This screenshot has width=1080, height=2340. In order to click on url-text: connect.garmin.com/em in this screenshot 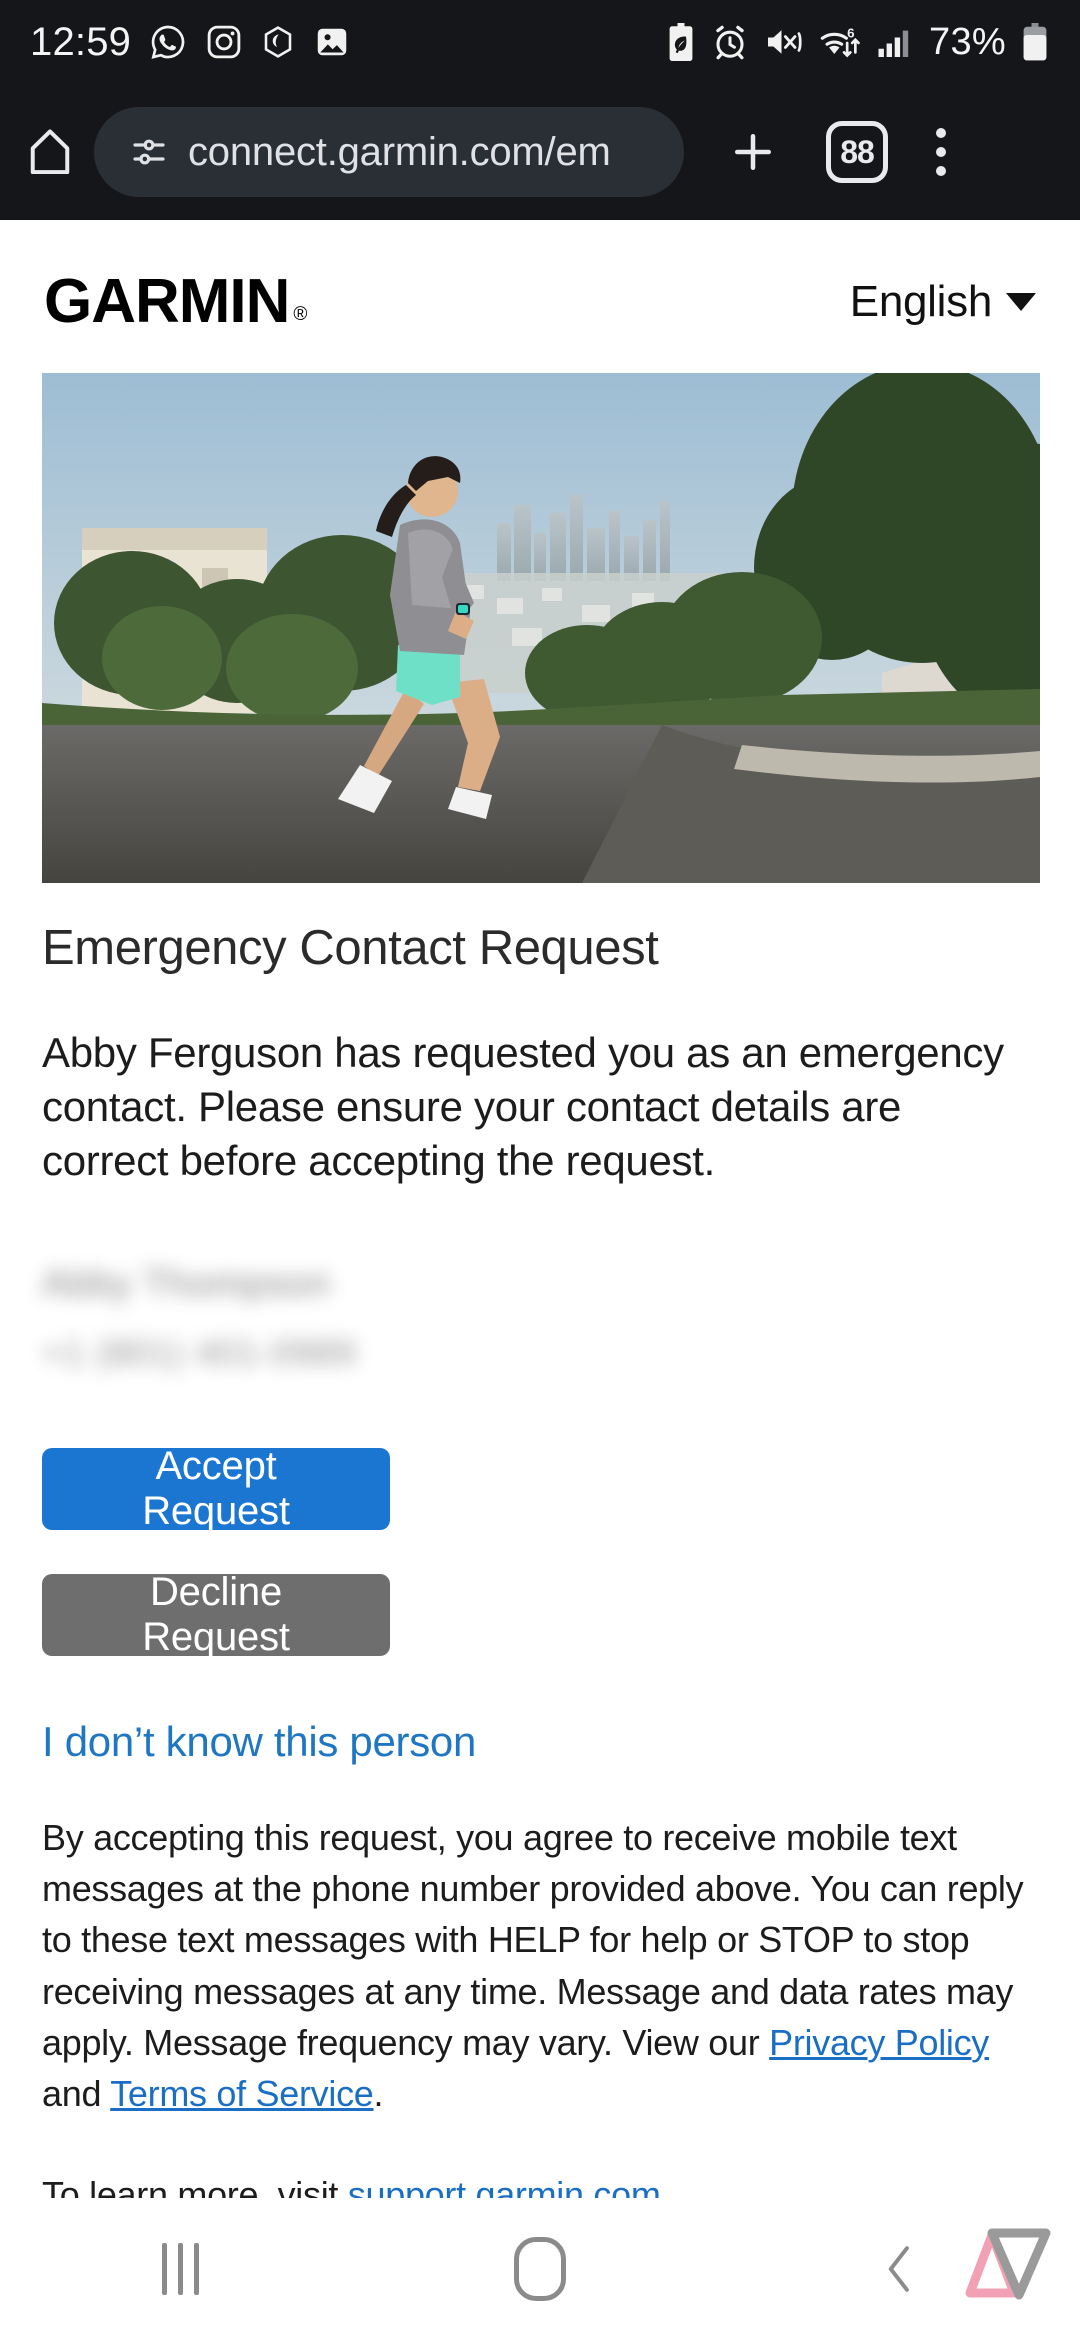, I will do `click(399, 151)`.